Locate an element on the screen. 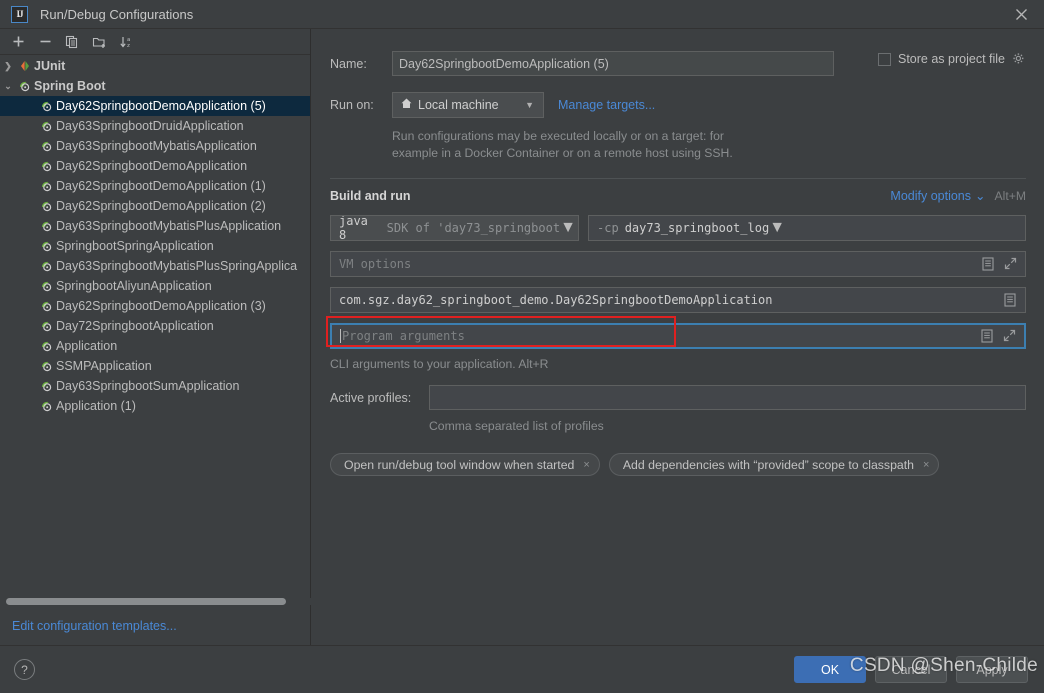 The image size is (1044, 693). tree-item-configuration: Day63SpringbootMybatisApplication is located at coordinates (155, 146).